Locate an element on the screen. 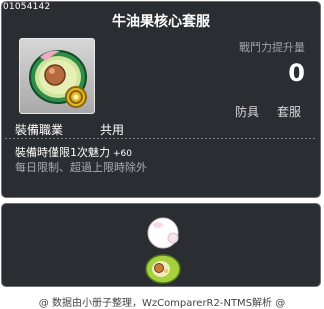 The height and width of the screenshot is (309, 324). item-icon-frame is located at coordinates (57, 76).